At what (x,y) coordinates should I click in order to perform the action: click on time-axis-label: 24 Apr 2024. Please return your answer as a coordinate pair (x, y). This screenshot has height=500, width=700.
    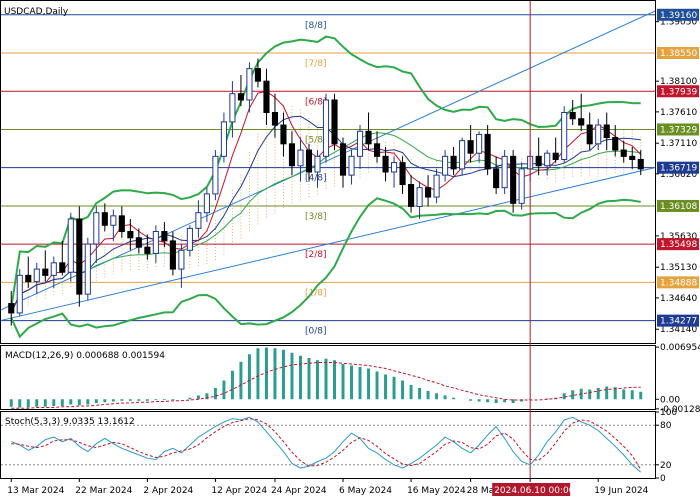
    Looking at the image, I should click on (299, 491).